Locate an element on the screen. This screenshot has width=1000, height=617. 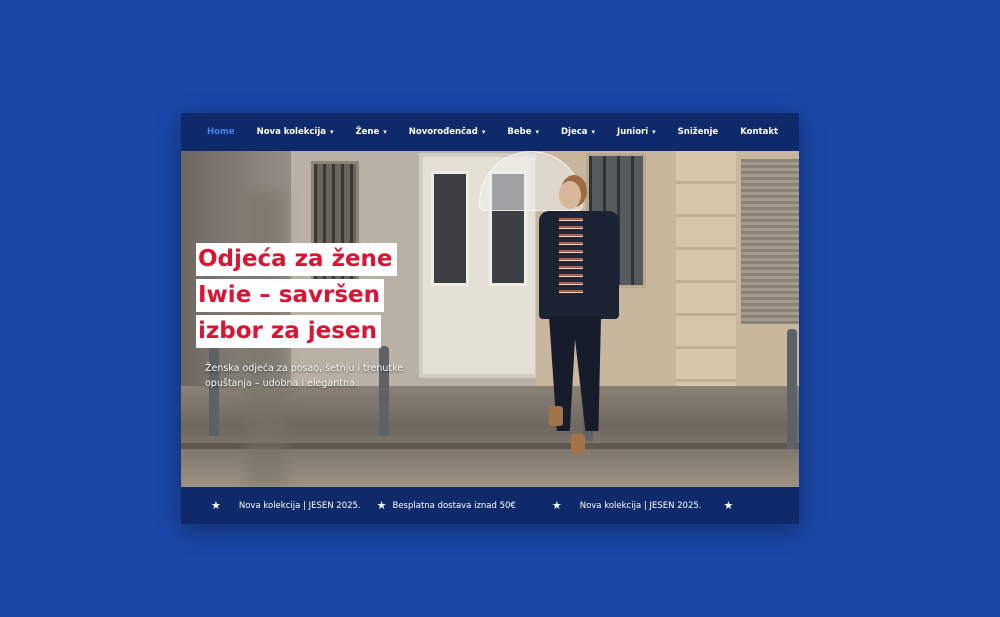
nav-item-djeca: Djeca ▾ is located at coordinates (578, 132).